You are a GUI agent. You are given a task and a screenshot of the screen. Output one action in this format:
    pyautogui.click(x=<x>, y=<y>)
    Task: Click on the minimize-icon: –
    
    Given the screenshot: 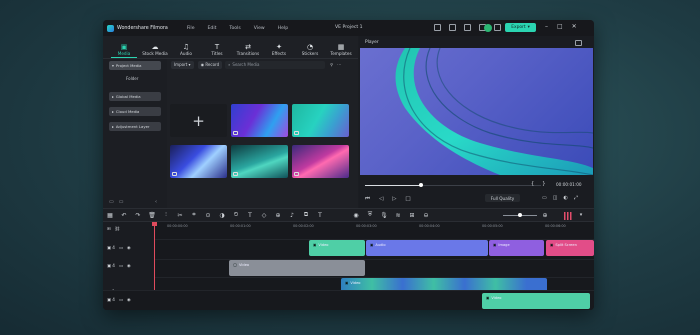 What is the action you would take?
    pyautogui.click(x=546, y=26)
    